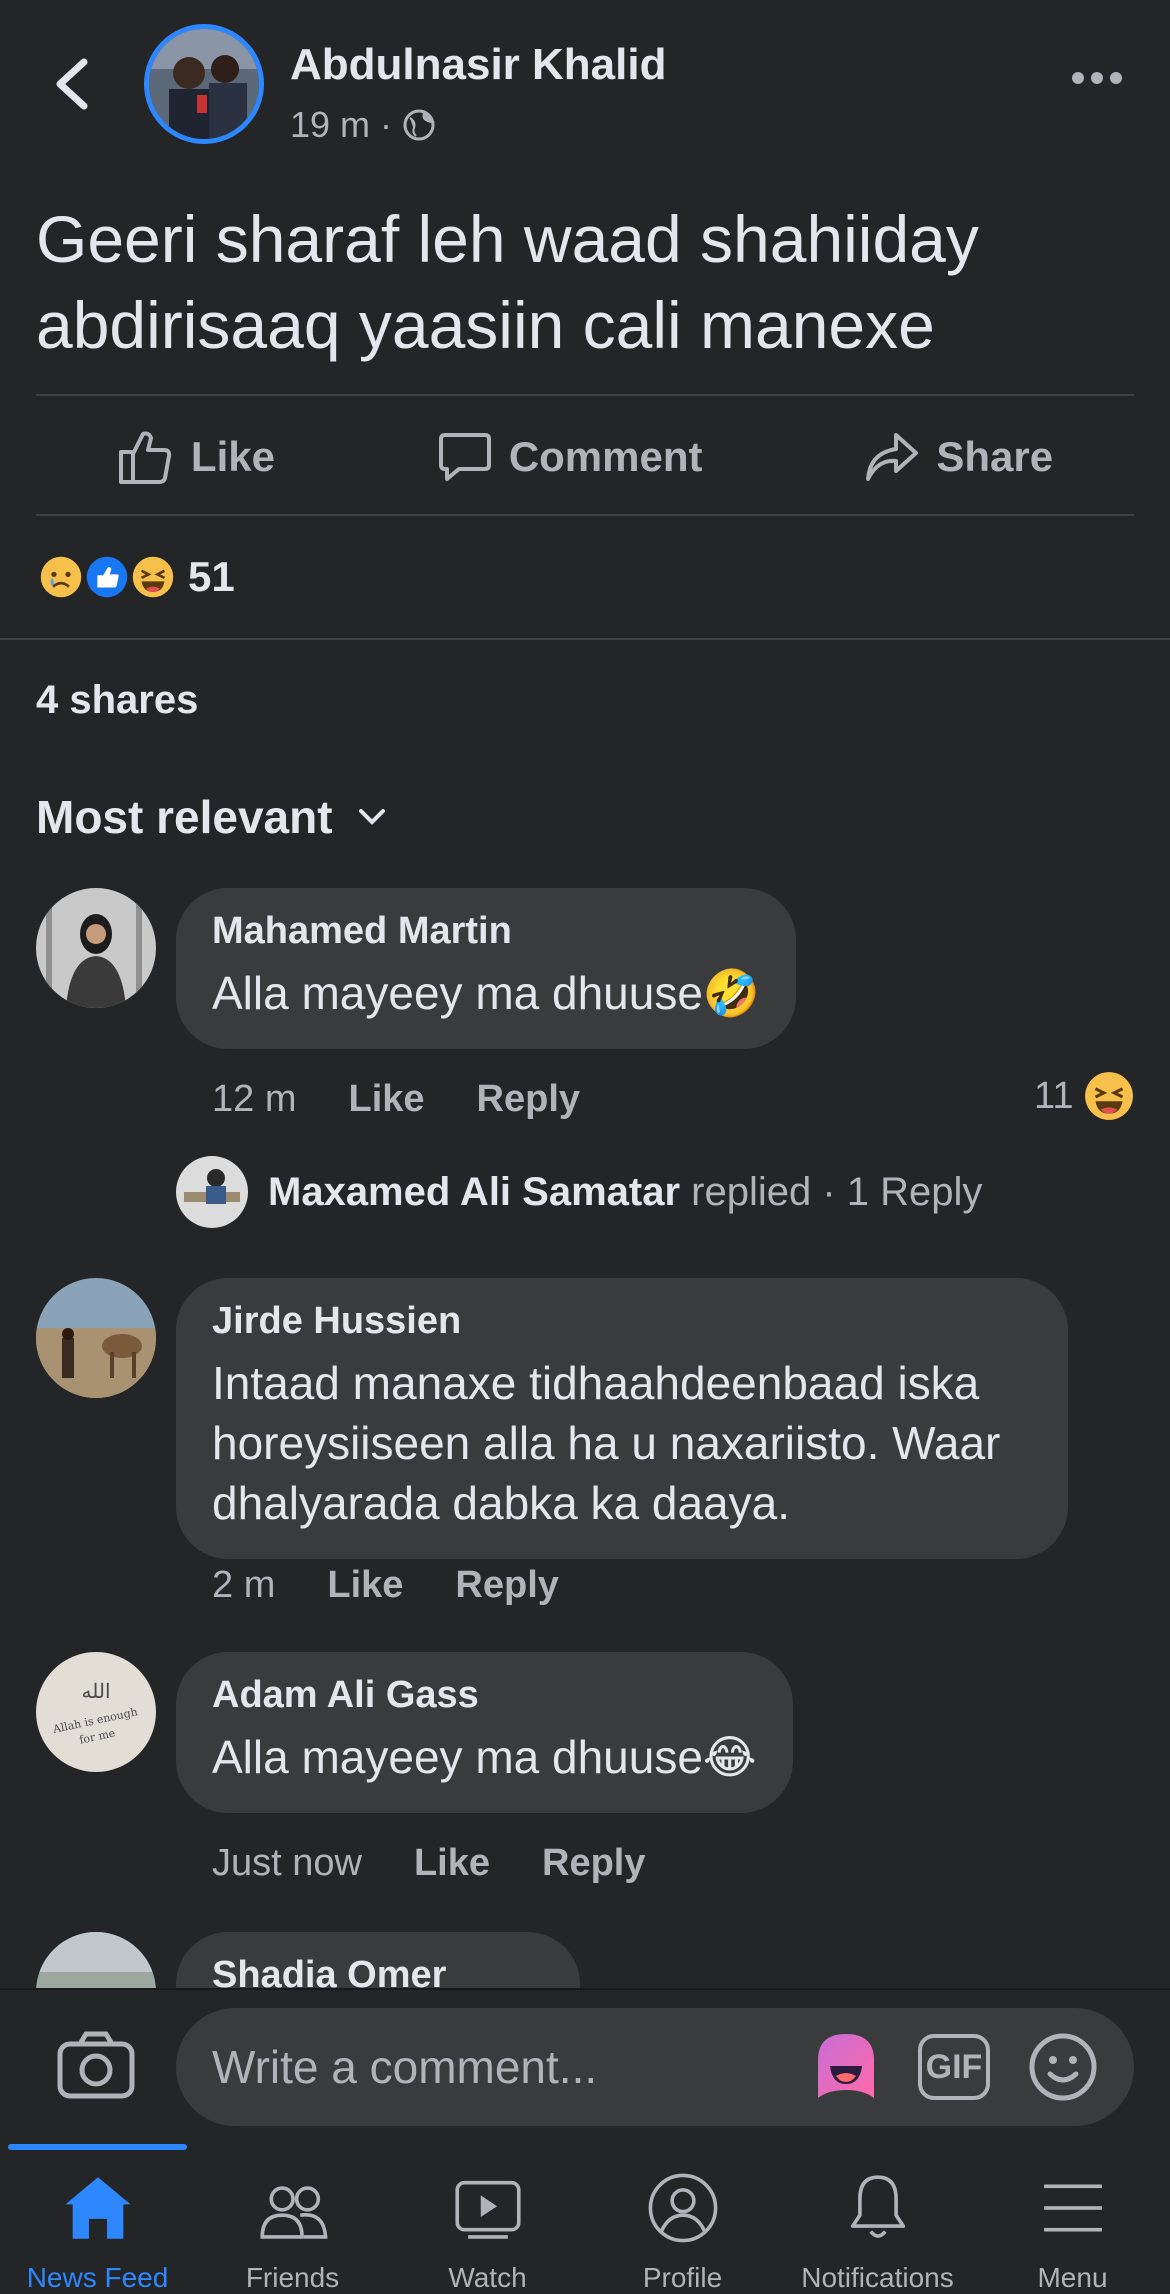  I want to click on comment-sort-selector: Most relevant, so click(211, 817).